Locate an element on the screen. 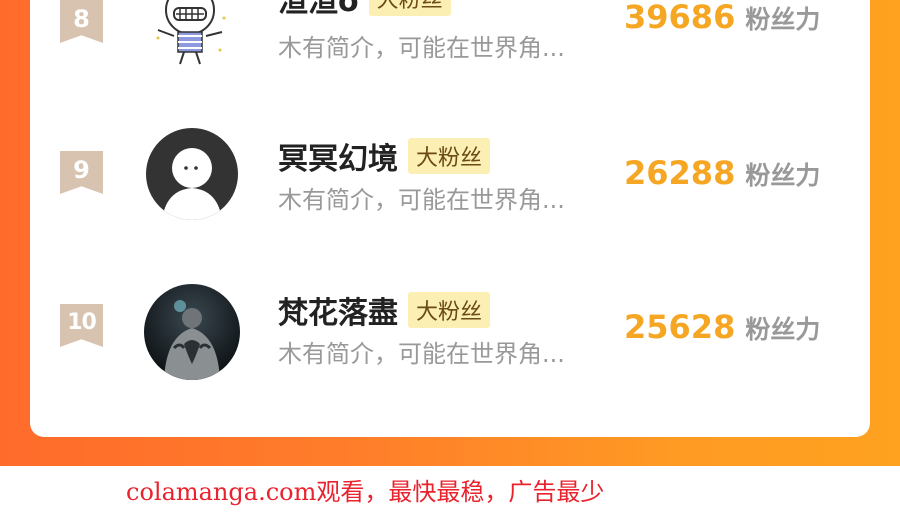  fan-power: 26288 粉丝力 is located at coordinates (722, 173).